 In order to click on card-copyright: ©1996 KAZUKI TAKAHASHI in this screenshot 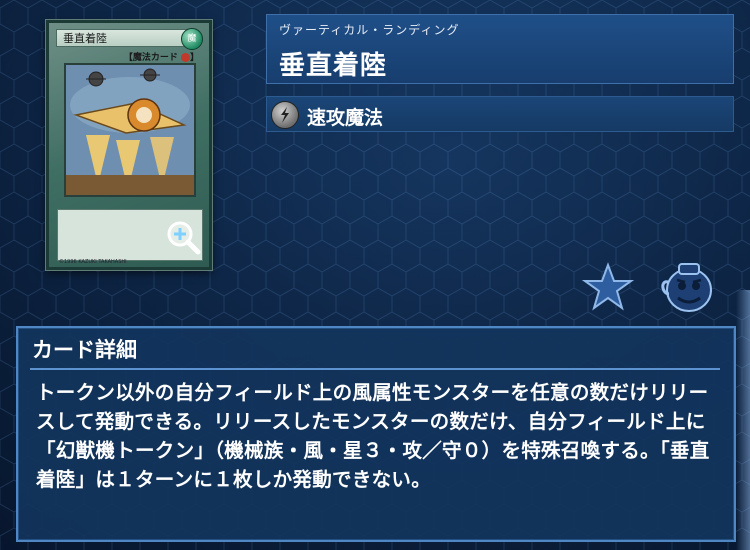, I will do `click(93, 262)`.